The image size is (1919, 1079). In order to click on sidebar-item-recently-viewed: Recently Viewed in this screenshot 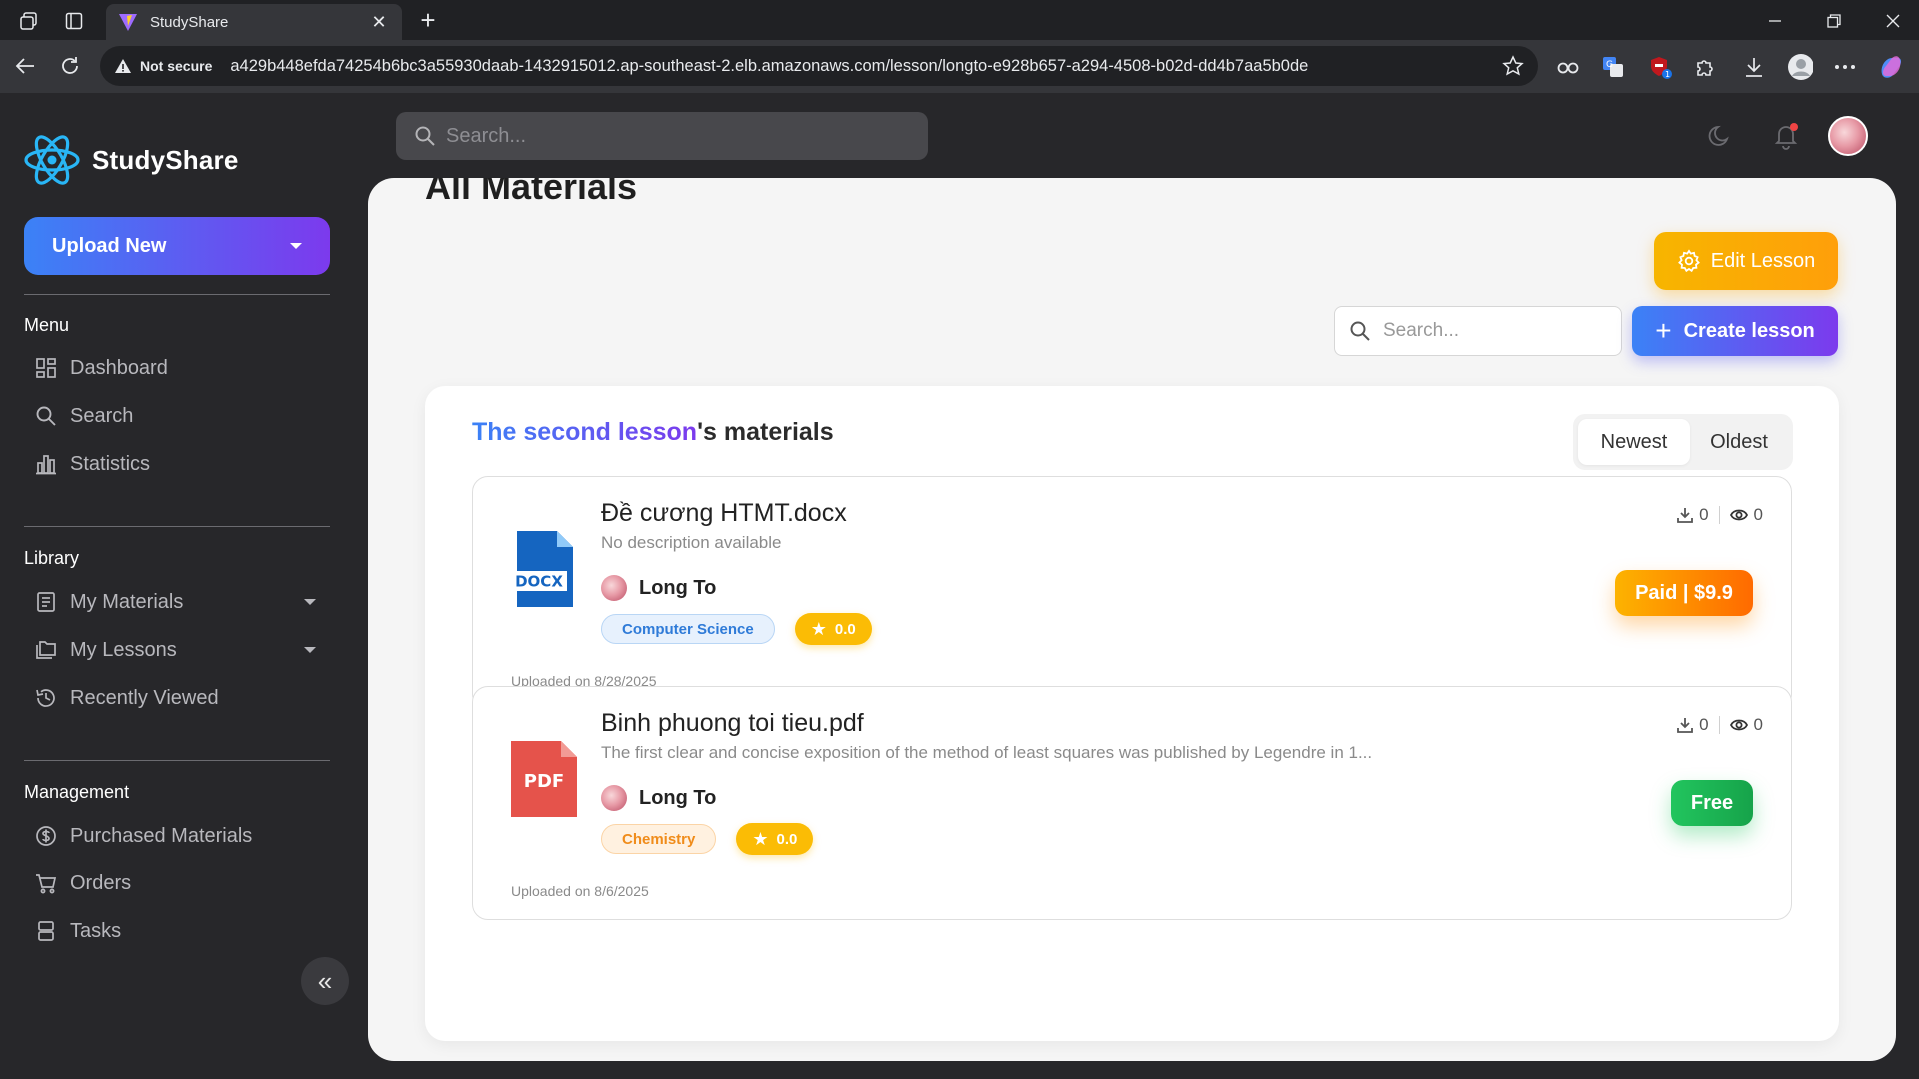, I will do `click(182, 698)`.